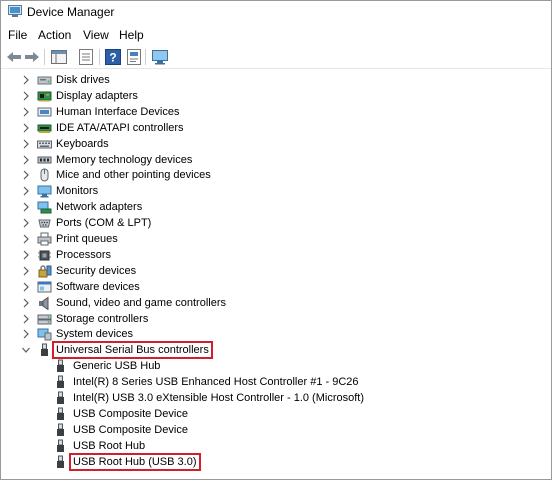  Describe the element at coordinates (276, 350) in the screenshot. I see `tree-category-usb: Universal Serial Bus controllers` at that location.